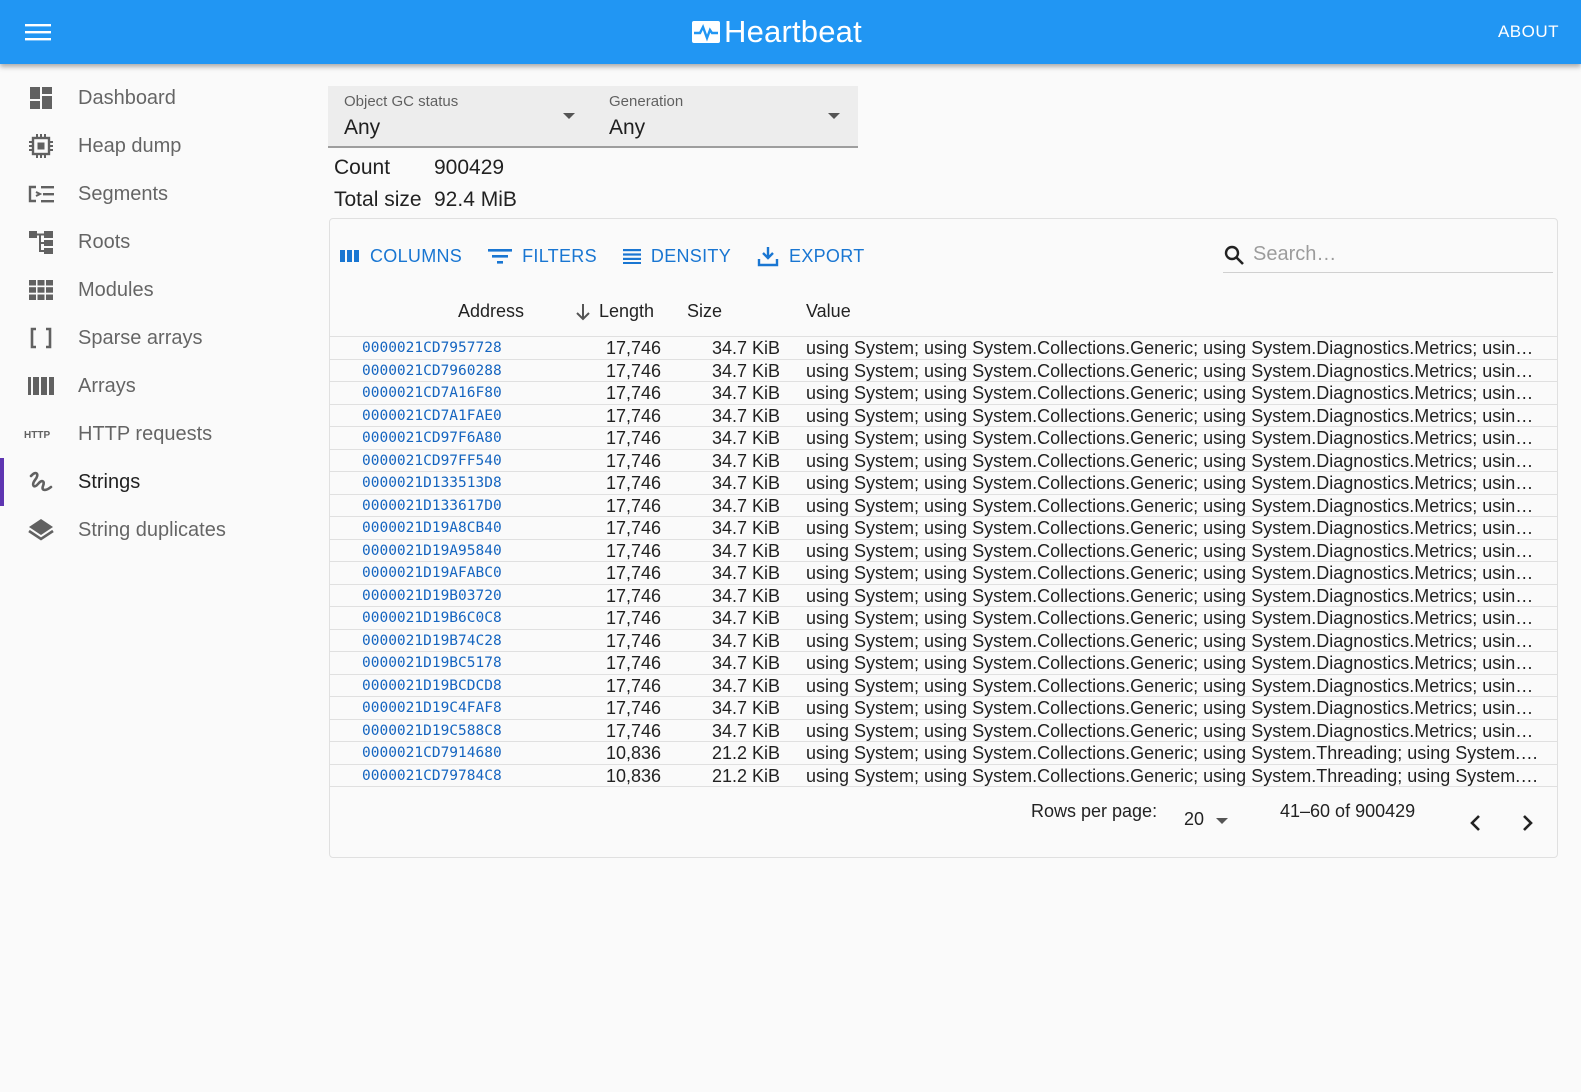  What do you see at coordinates (828, 311) in the screenshot?
I see `header-value: Value` at bounding box center [828, 311].